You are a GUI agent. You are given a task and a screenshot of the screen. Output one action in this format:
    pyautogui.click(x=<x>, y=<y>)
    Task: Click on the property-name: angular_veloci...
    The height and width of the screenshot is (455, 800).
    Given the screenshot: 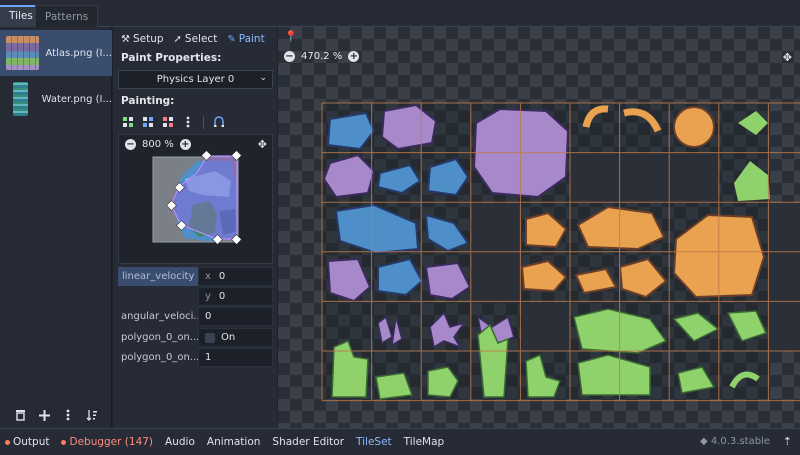 What is the action you would take?
    pyautogui.click(x=159, y=316)
    